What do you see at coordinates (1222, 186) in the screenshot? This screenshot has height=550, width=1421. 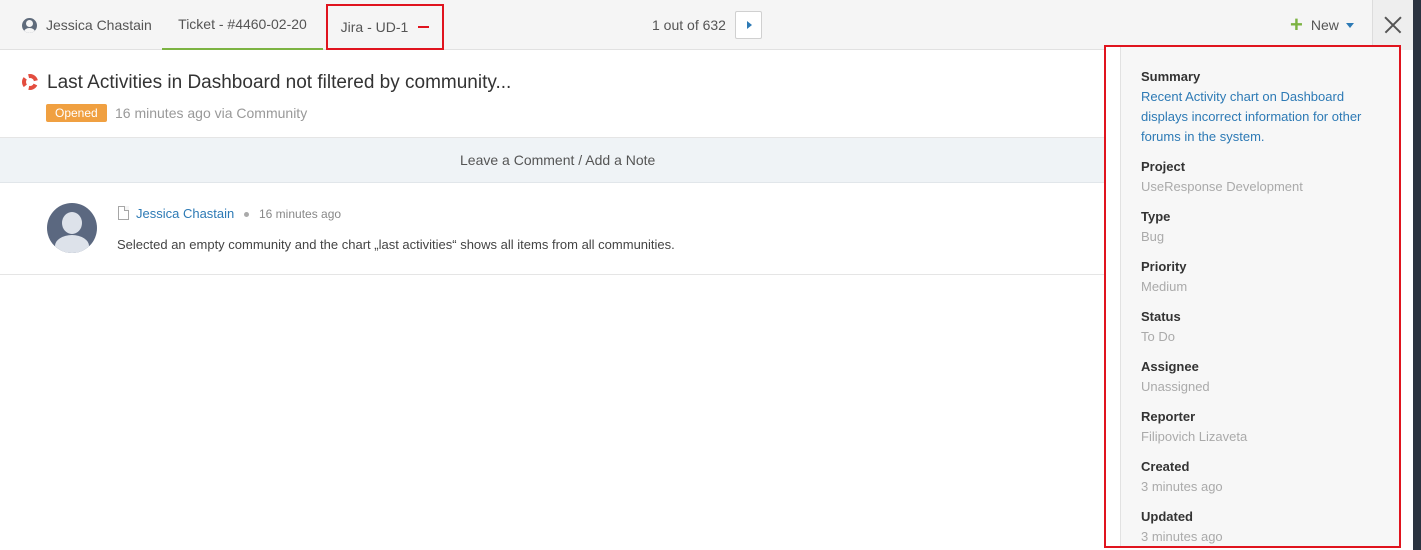 I see `field-value: UseResponse Development` at bounding box center [1222, 186].